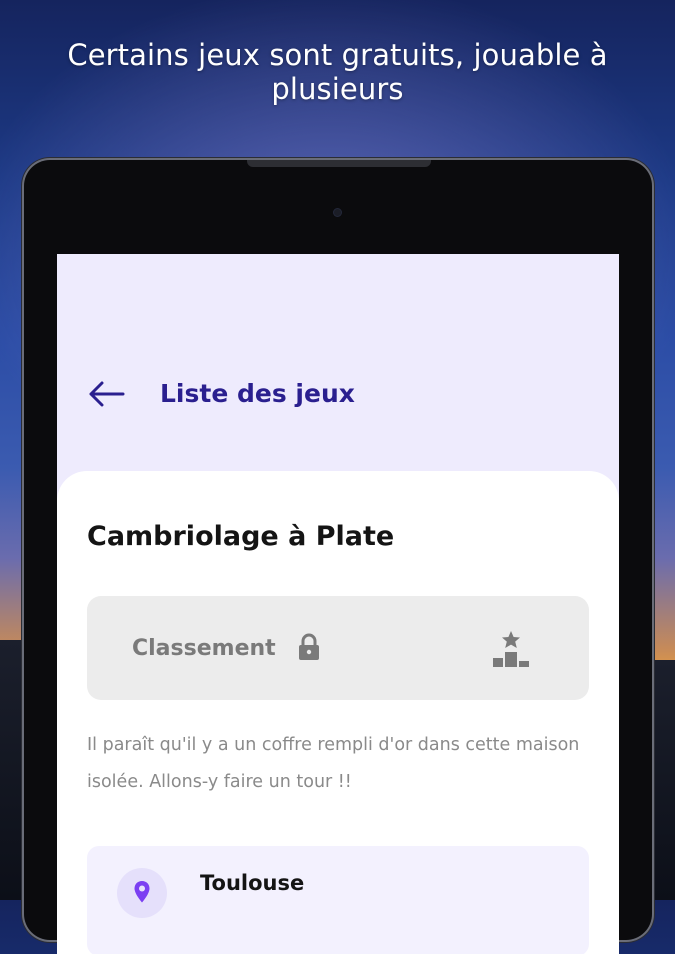 This screenshot has width=675, height=954. What do you see at coordinates (309, 646) in the screenshot?
I see `lock-icon` at bounding box center [309, 646].